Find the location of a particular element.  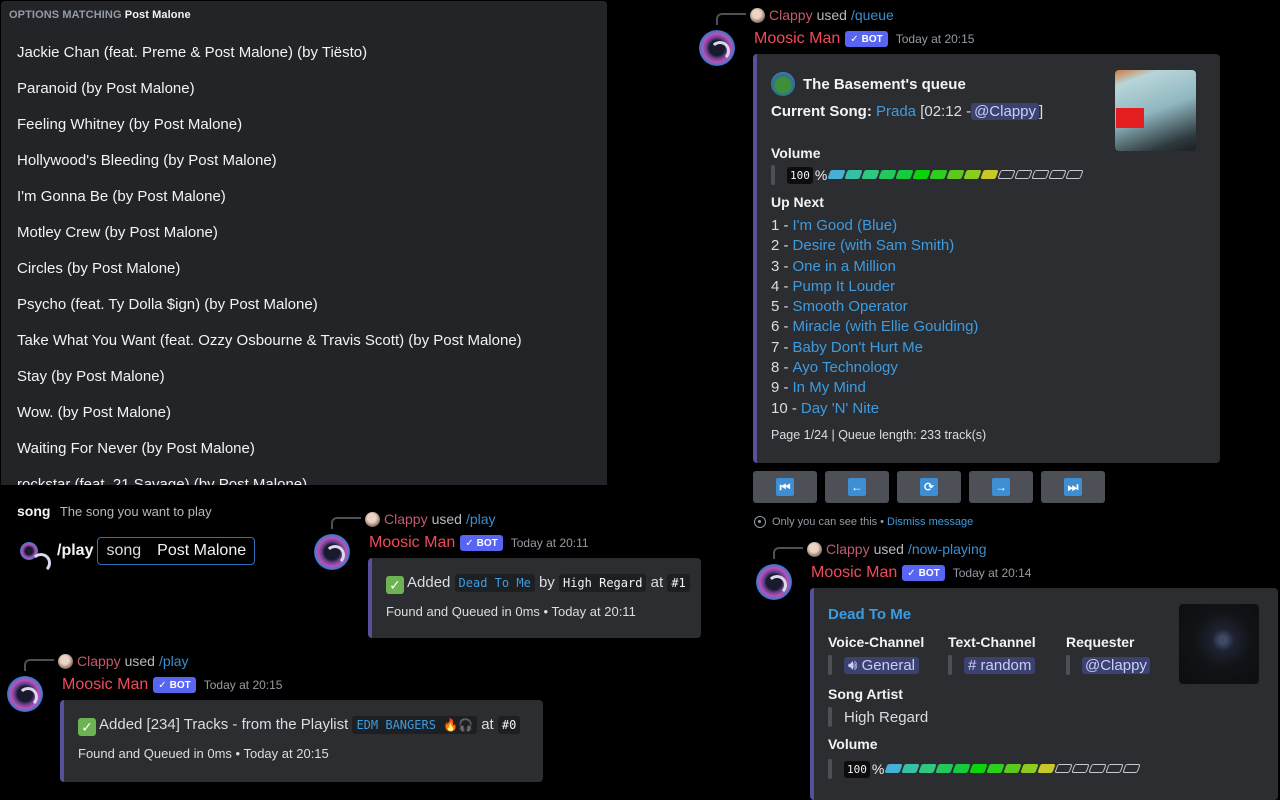

reply-command: /queue is located at coordinates (872, 15).